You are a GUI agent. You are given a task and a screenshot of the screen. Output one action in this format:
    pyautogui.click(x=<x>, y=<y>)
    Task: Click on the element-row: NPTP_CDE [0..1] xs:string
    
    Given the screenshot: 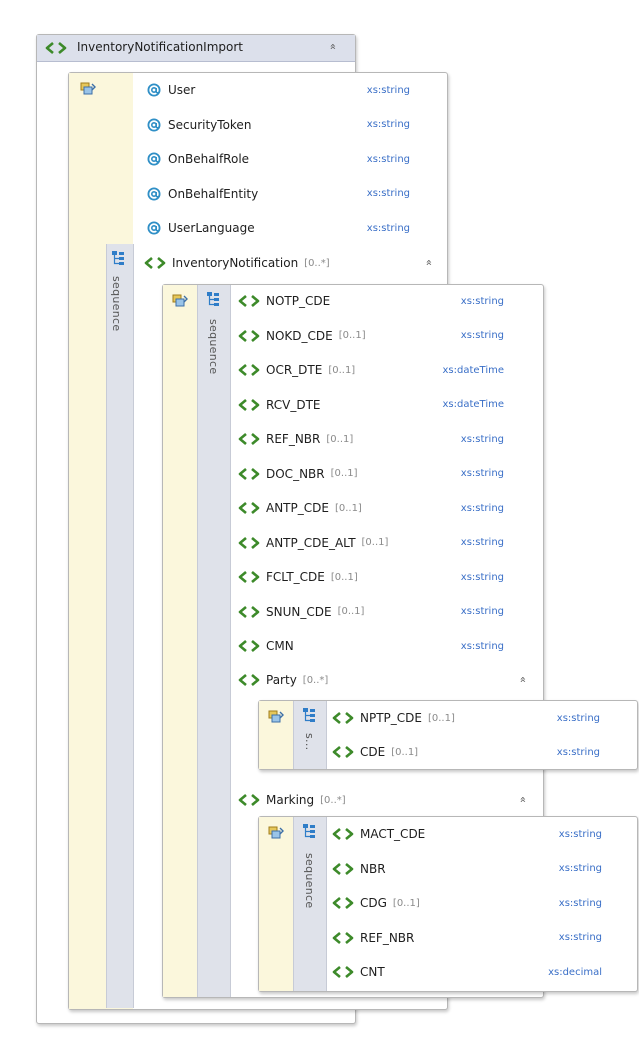 What is the action you would take?
    pyautogui.click(x=480, y=718)
    